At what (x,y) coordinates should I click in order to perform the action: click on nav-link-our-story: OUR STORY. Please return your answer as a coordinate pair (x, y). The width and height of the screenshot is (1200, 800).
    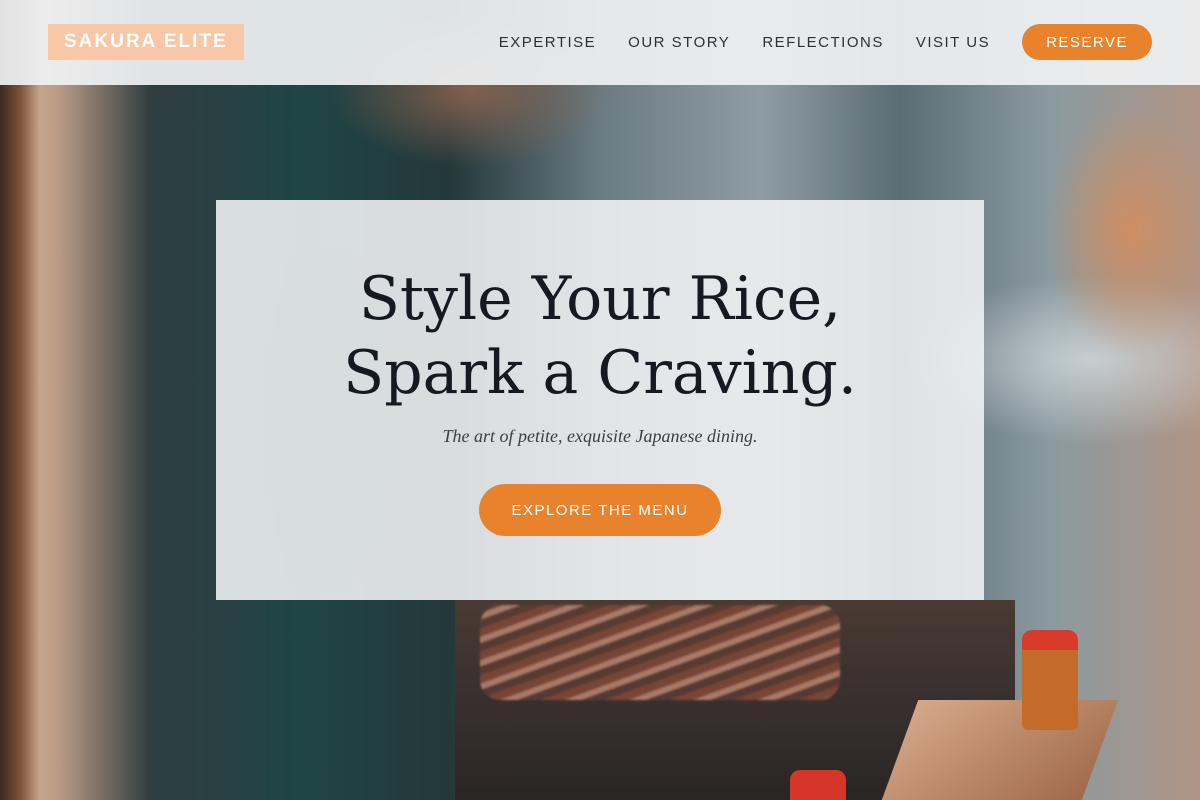
    Looking at the image, I should click on (679, 42).